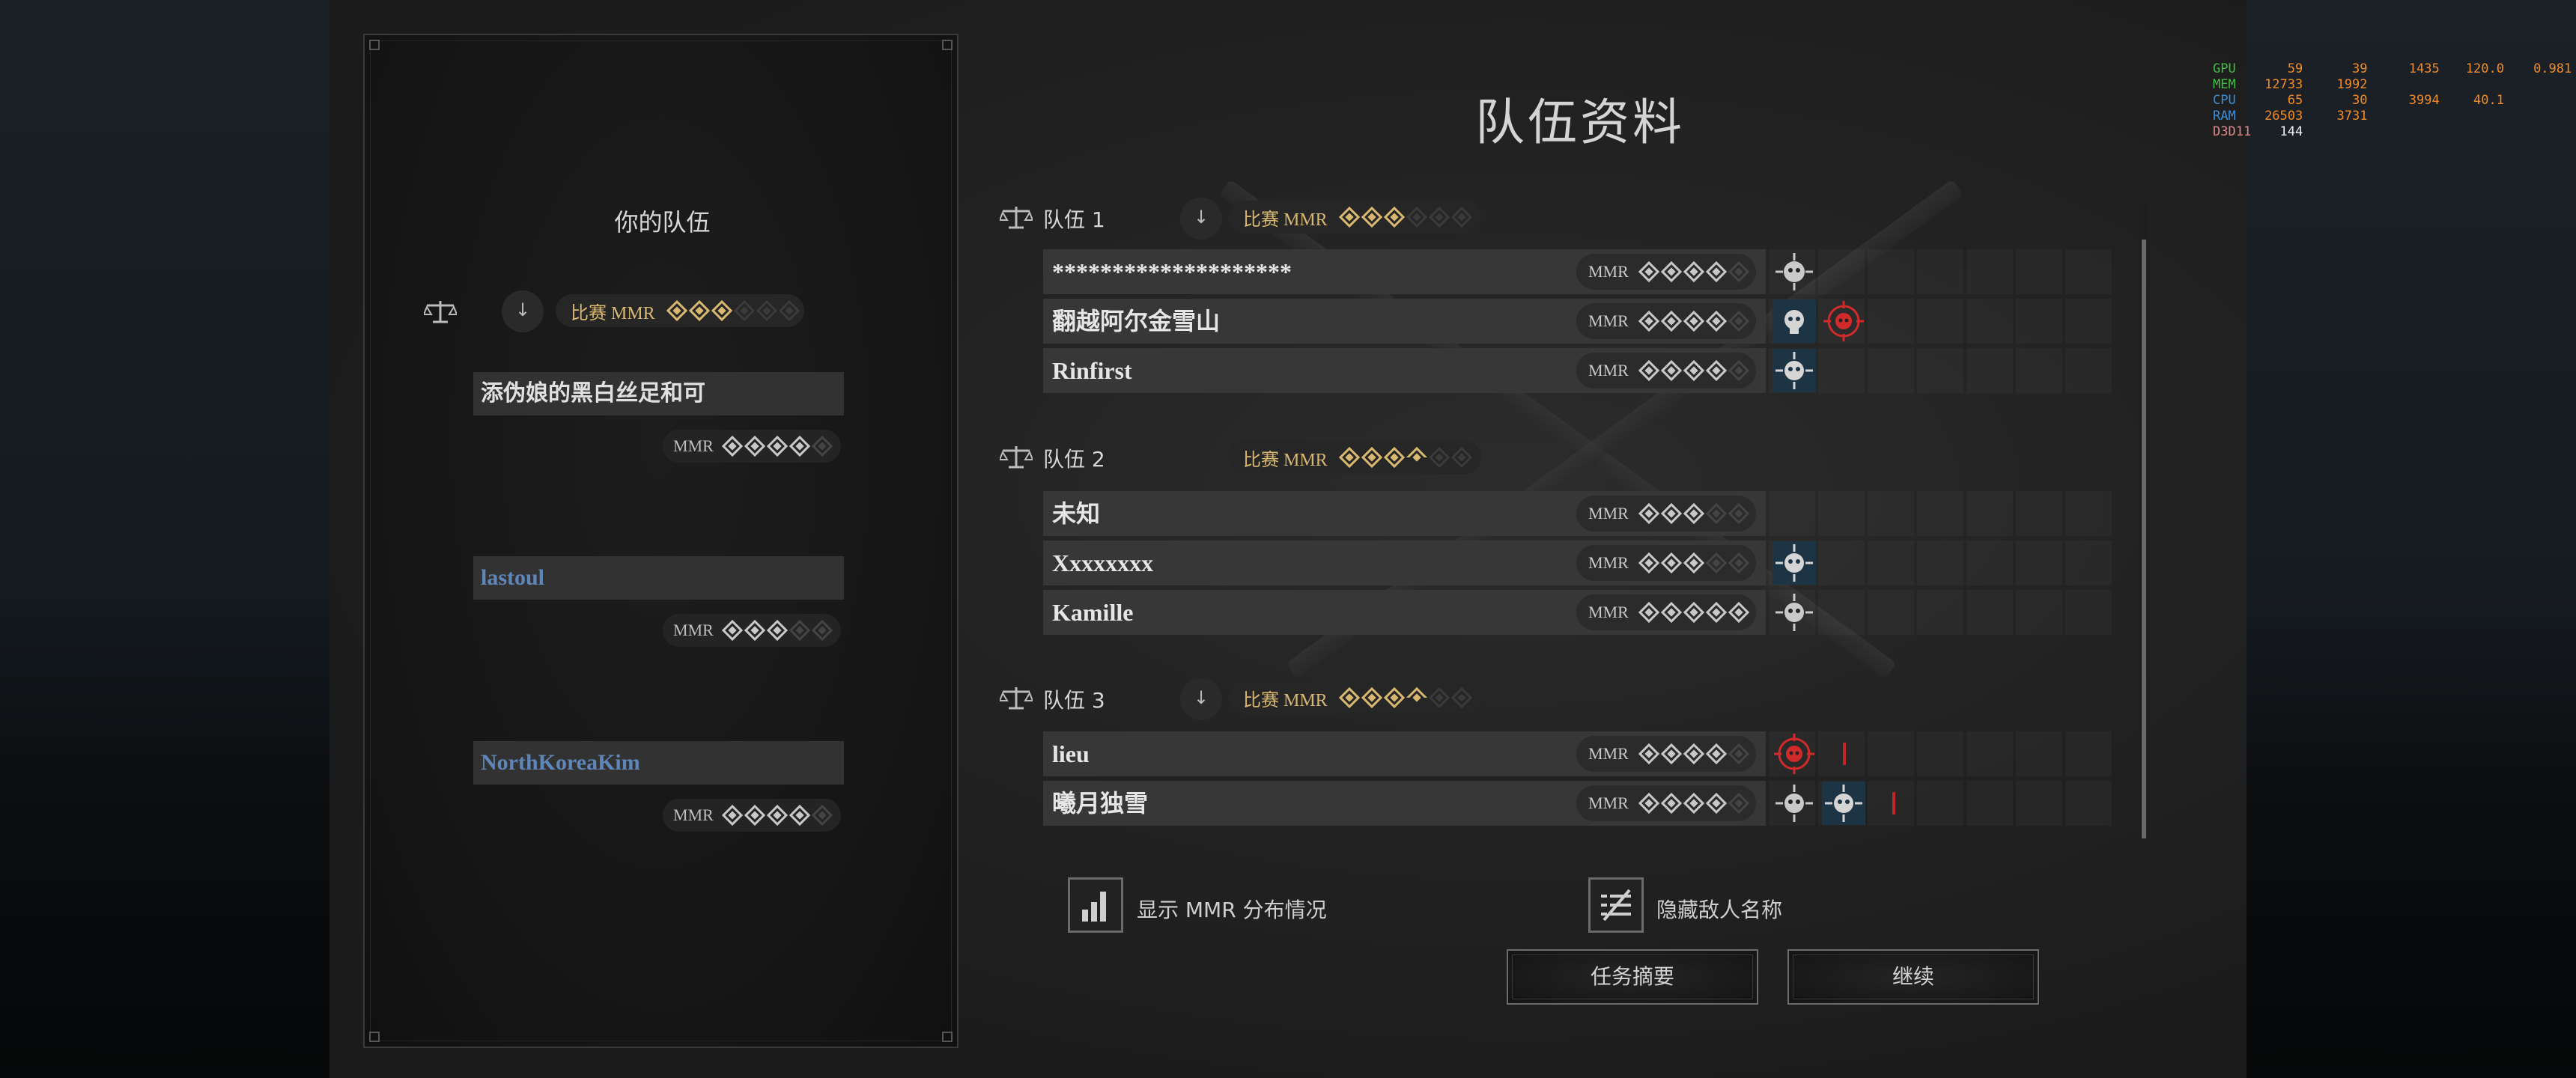 The image size is (2576, 1078). Describe the element at coordinates (1632, 977) in the screenshot. I see `mission-summary-button: 任务摘要` at that location.